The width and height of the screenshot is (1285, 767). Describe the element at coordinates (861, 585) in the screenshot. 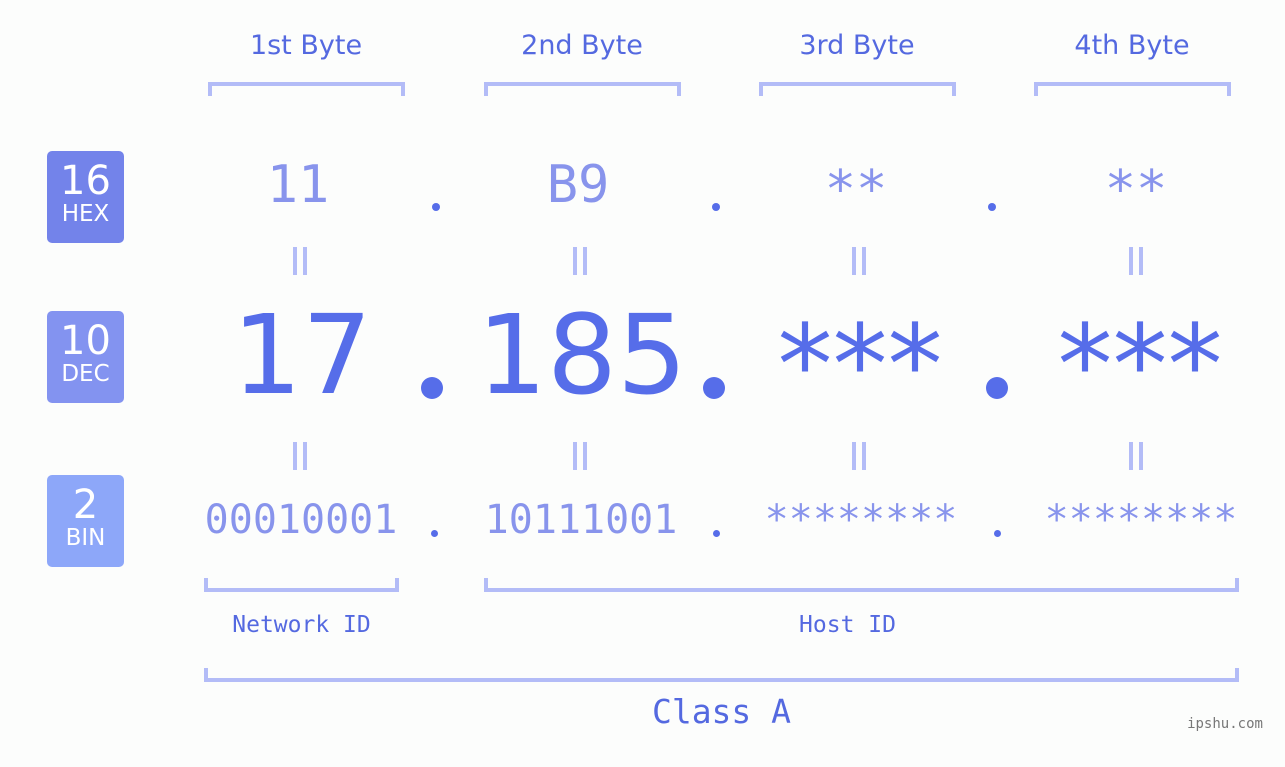

I see `host-id-bracket` at that location.